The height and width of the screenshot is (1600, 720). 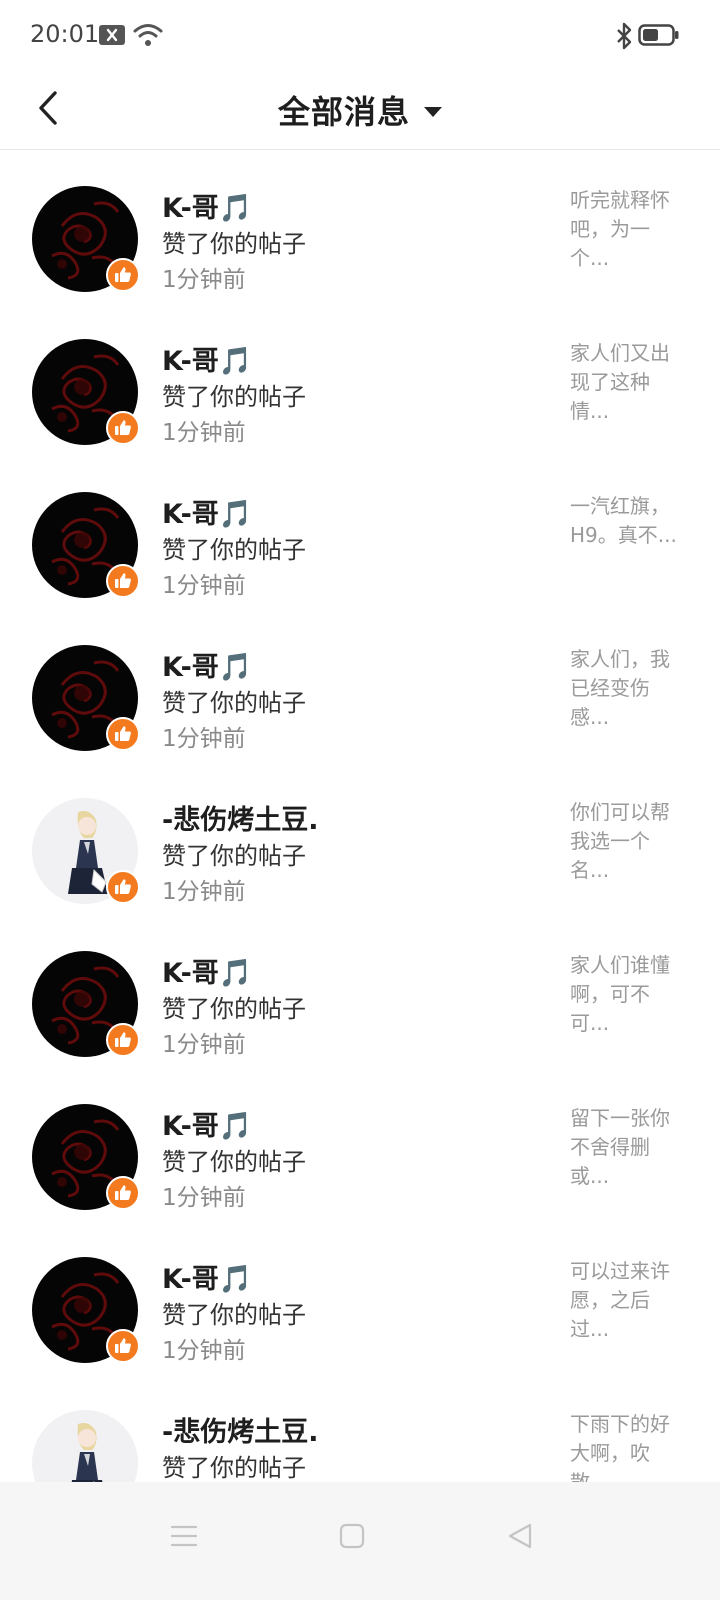 I want to click on home-square-icon, so click(x=352, y=1538).